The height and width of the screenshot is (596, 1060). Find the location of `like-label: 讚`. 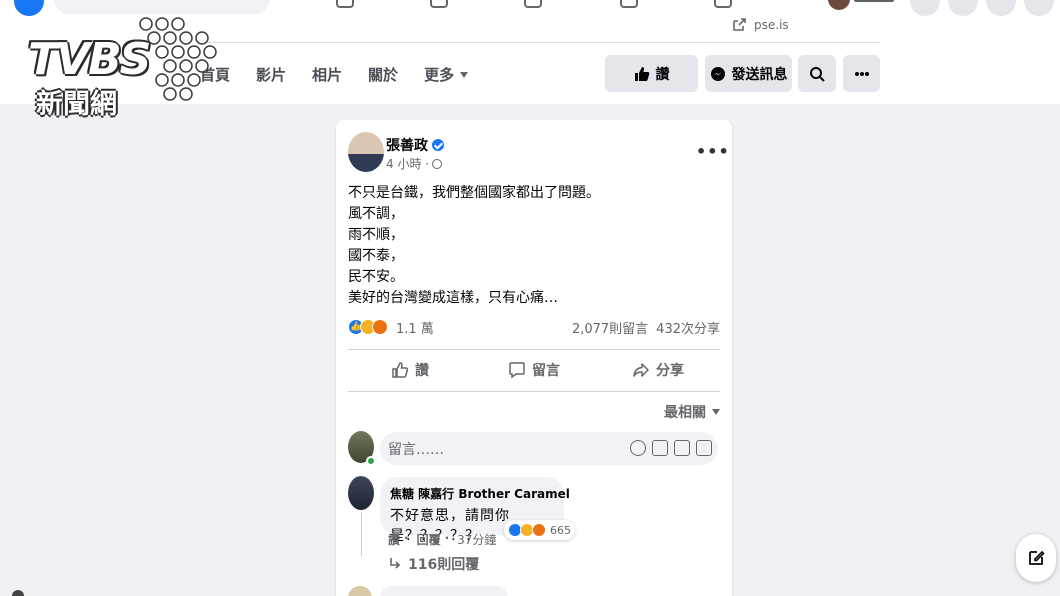

like-label: 讚 is located at coordinates (422, 371).